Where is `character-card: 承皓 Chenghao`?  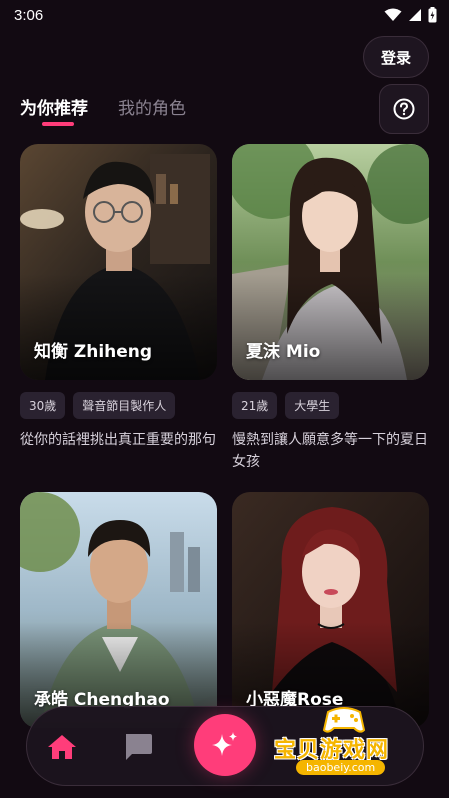 character-card: 承皓 Chenghao is located at coordinates (118, 610).